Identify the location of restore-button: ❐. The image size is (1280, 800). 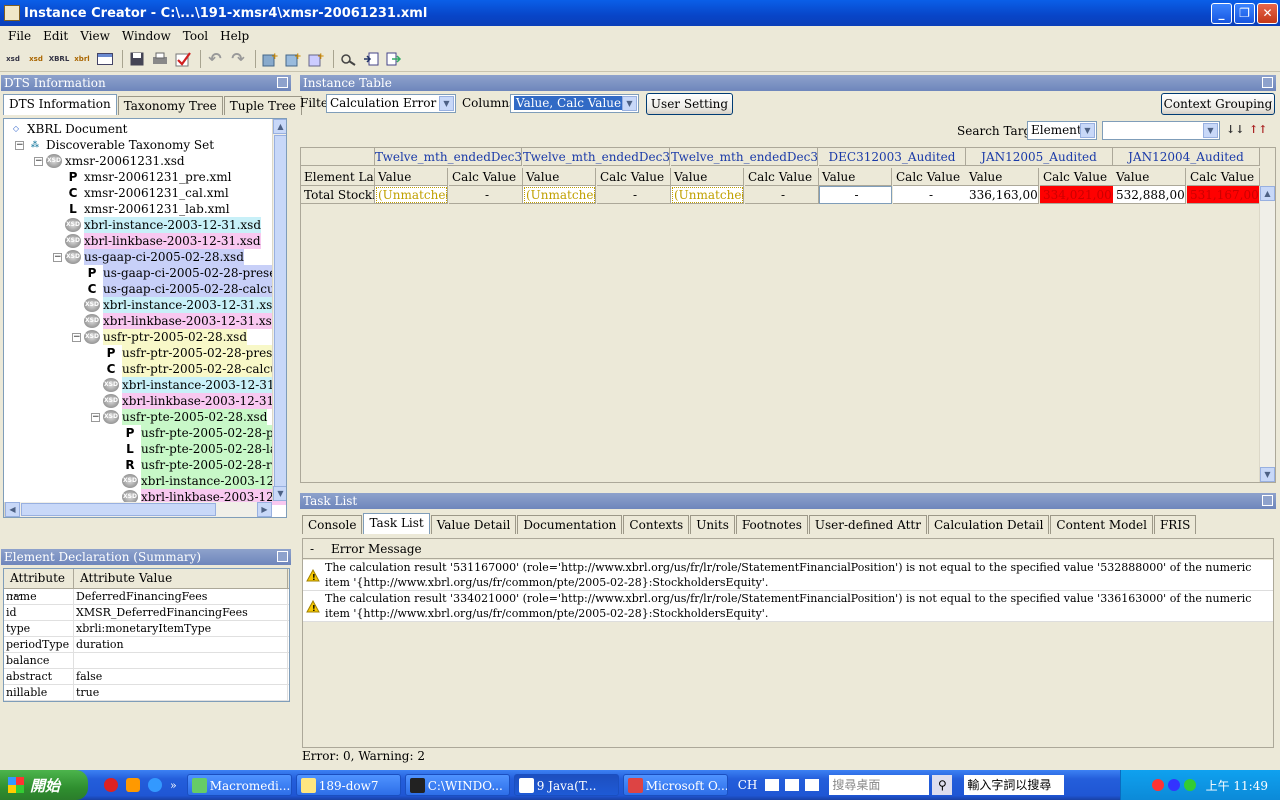
(1244, 13).